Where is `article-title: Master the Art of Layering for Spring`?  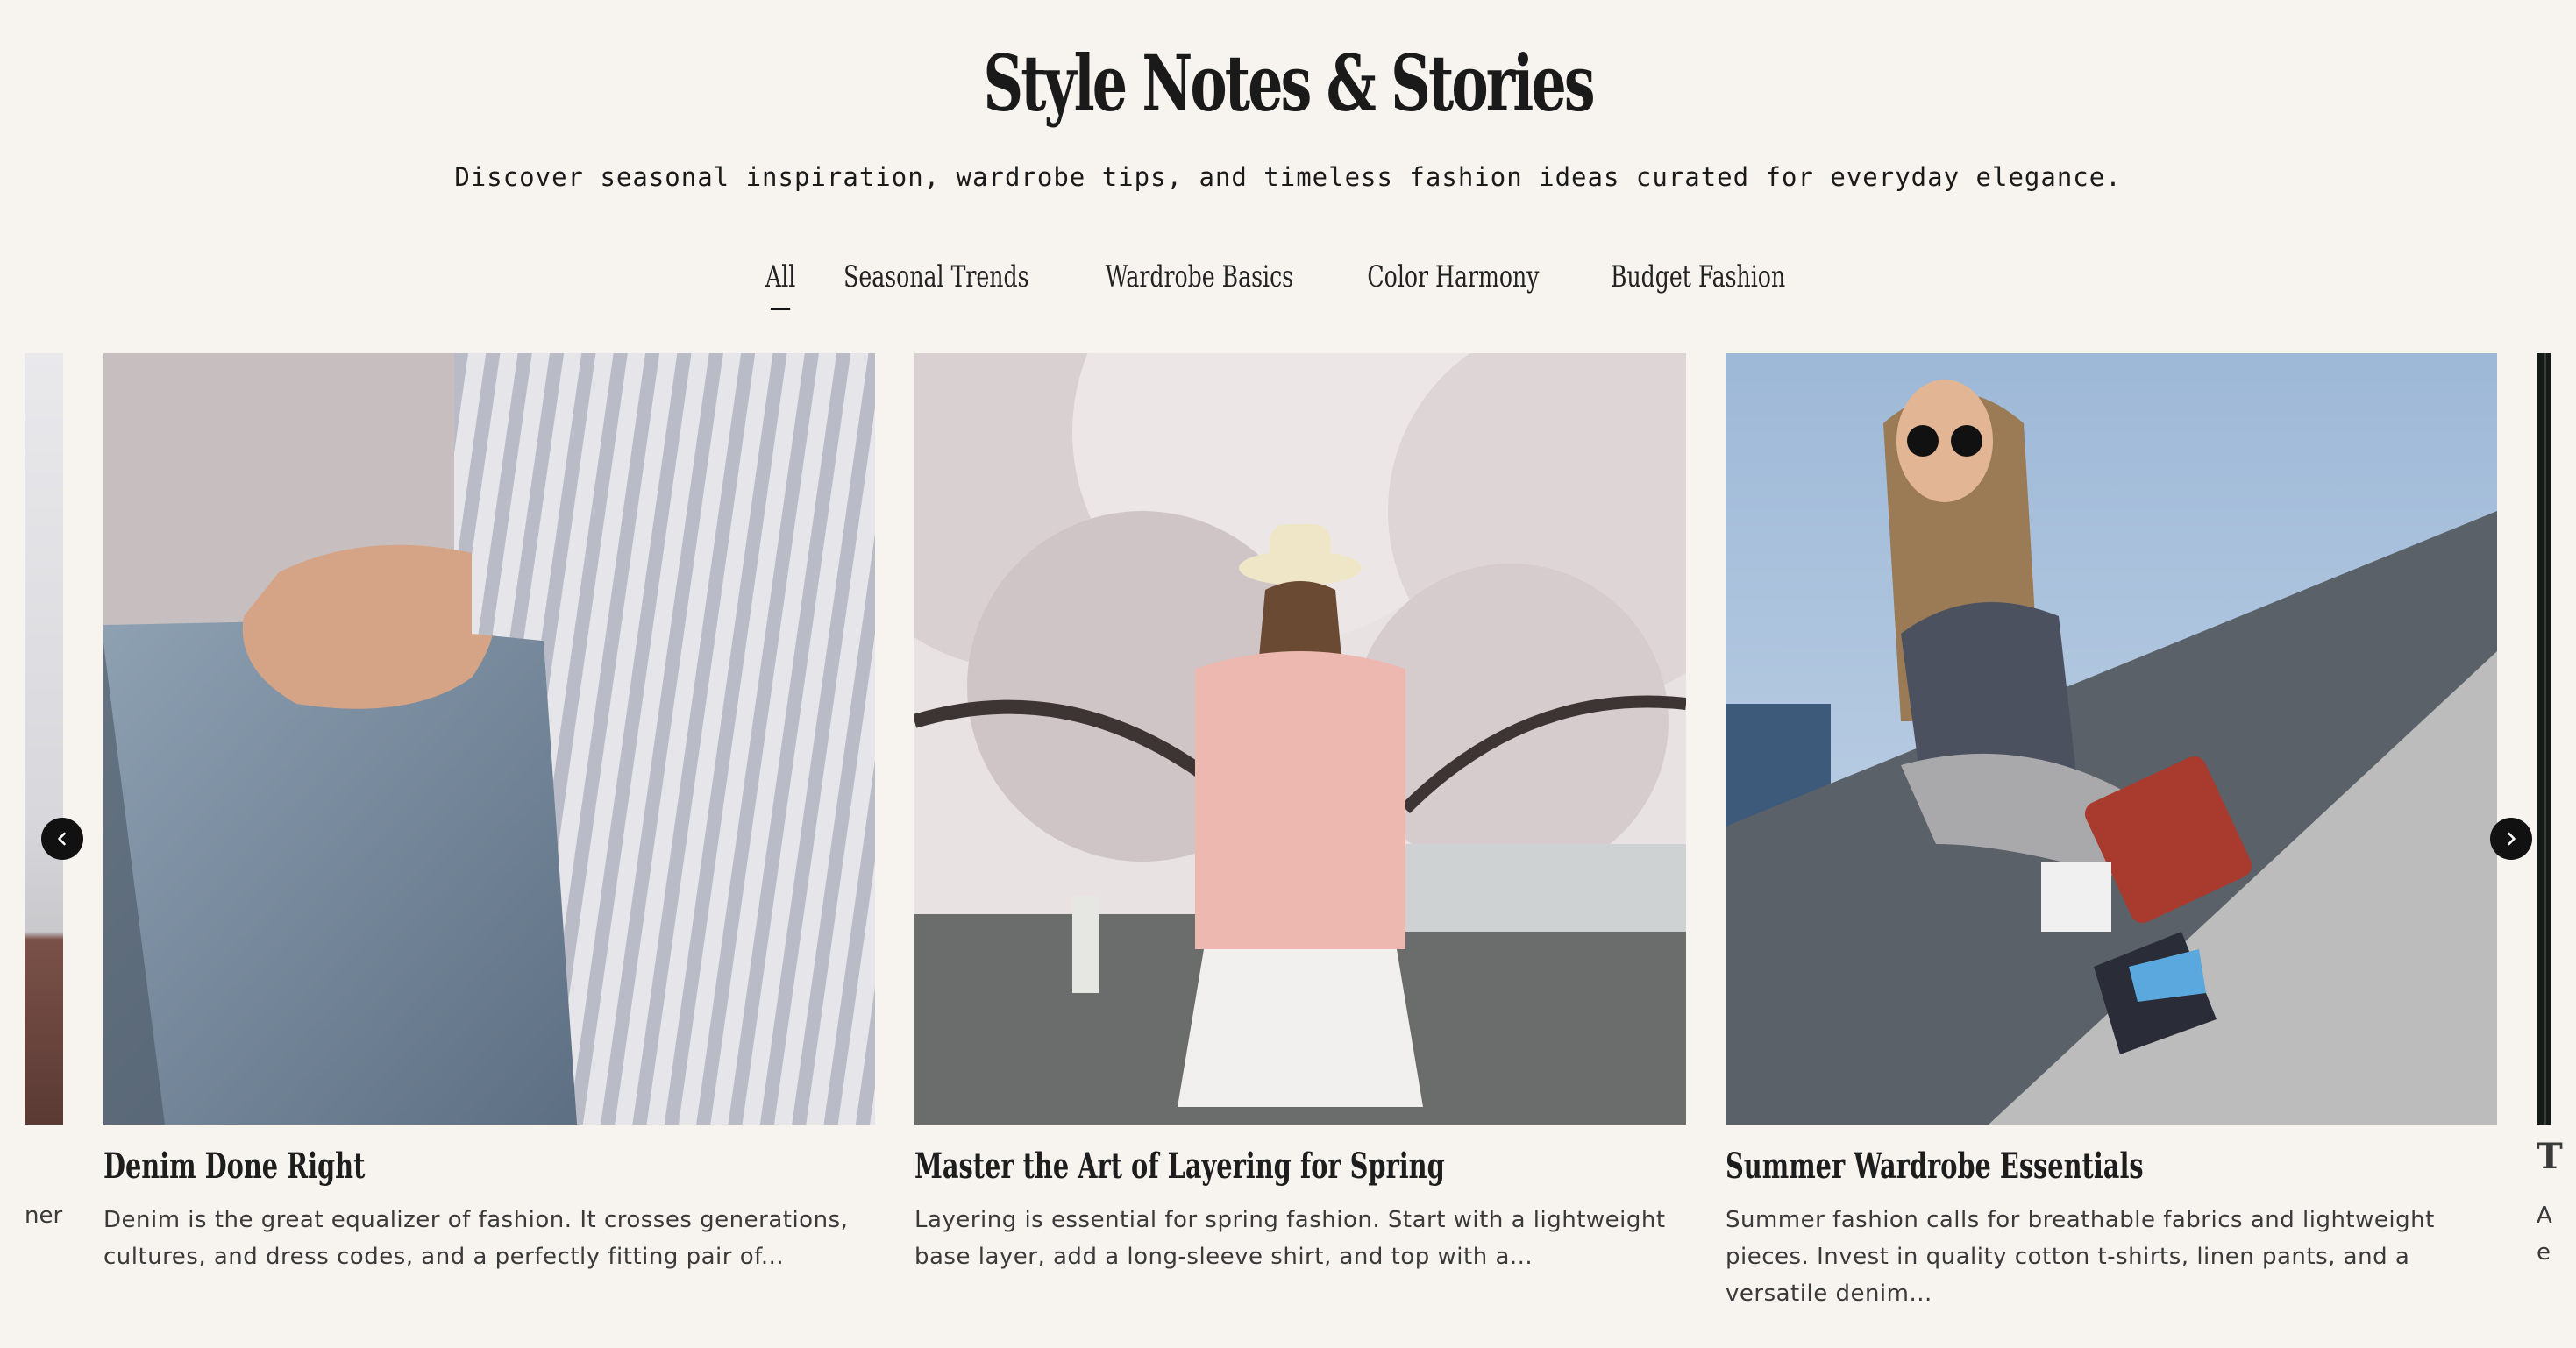 article-title: Master the Art of Layering for Spring is located at coordinates (1192, 1166).